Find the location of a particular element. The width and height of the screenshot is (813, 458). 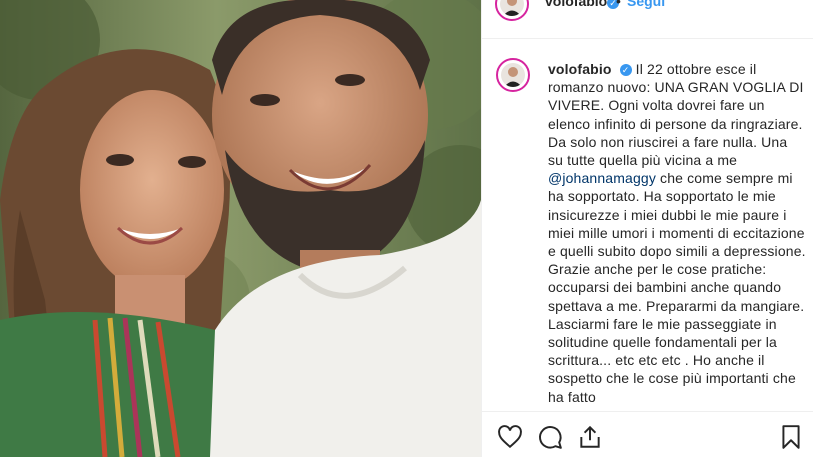

action-bar is located at coordinates (647, 434).